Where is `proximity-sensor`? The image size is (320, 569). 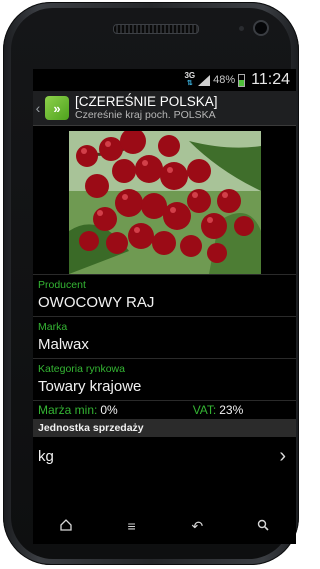 proximity-sensor is located at coordinates (241, 28).